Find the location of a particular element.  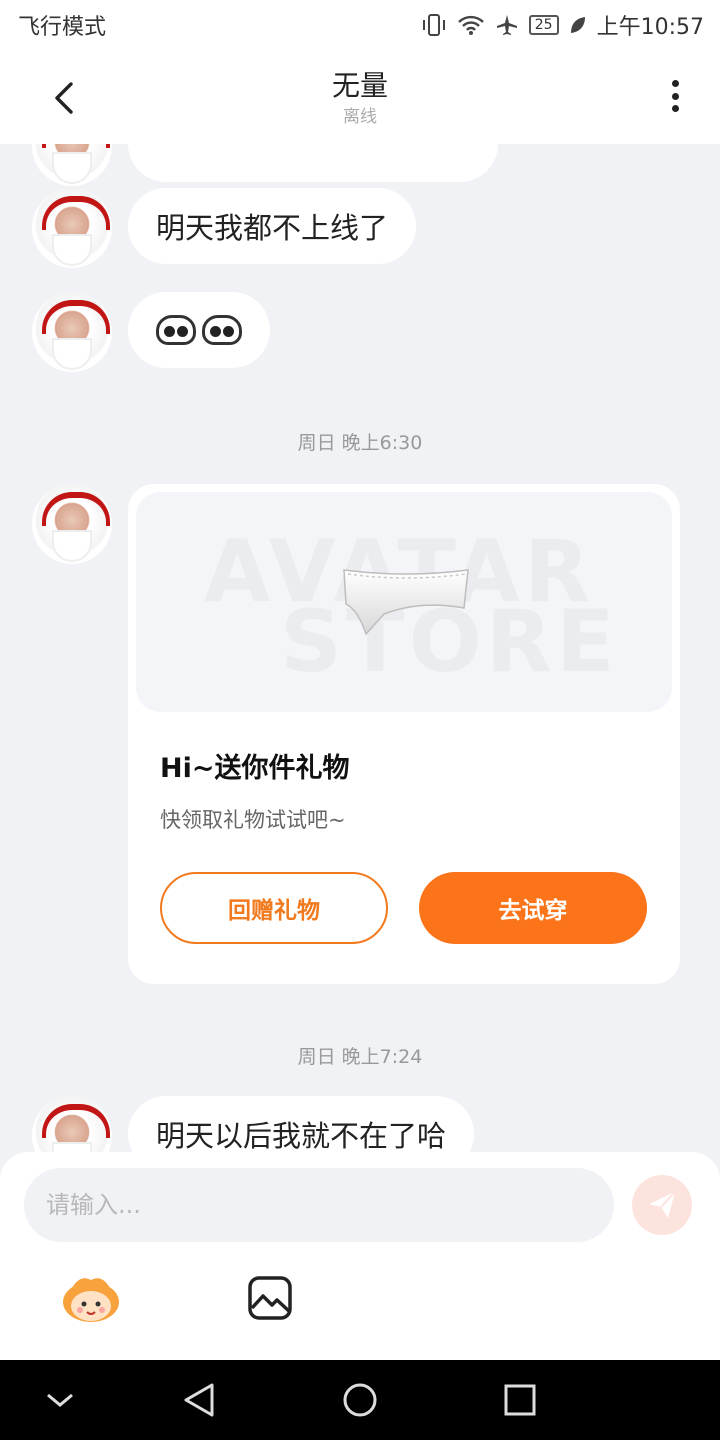

wifi-icon is located at coordinates (470, 25).